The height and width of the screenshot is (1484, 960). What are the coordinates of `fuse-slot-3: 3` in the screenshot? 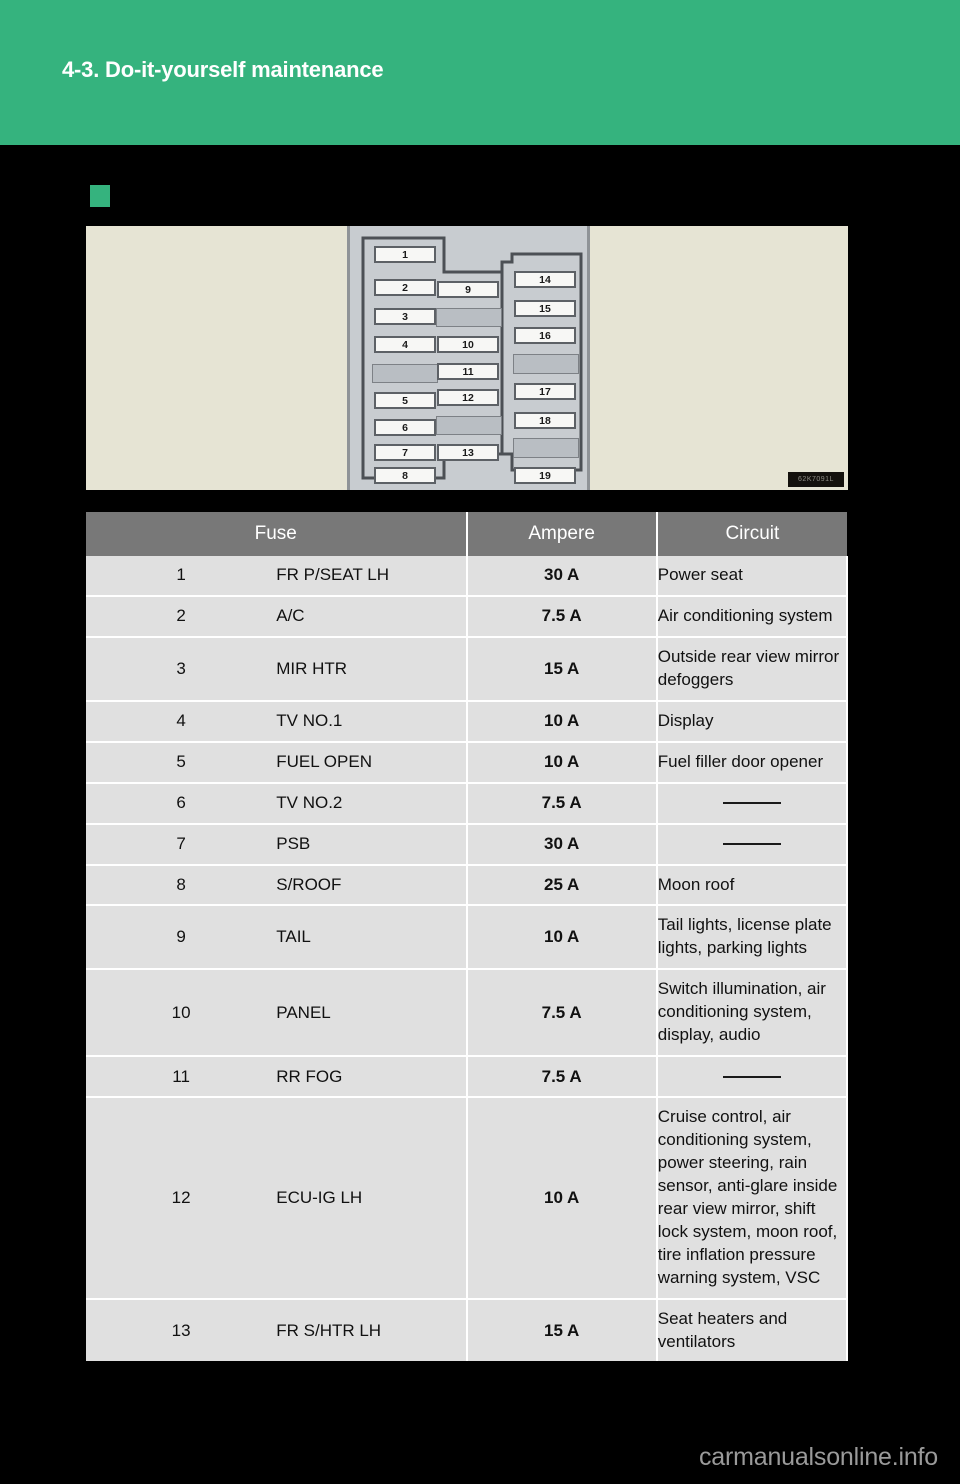 It's located at (405, 316).